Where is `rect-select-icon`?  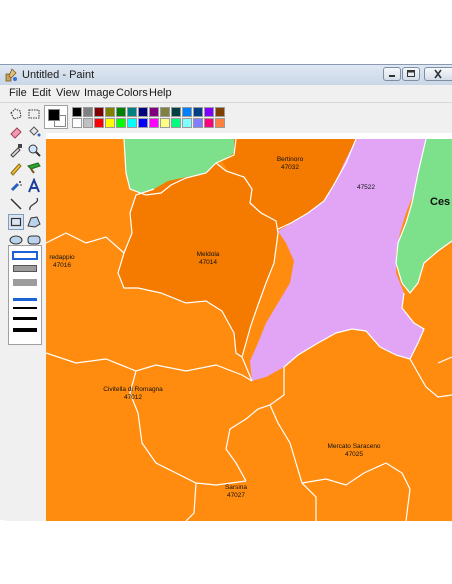
rect-select-icon is located at coordinates (34, 114).